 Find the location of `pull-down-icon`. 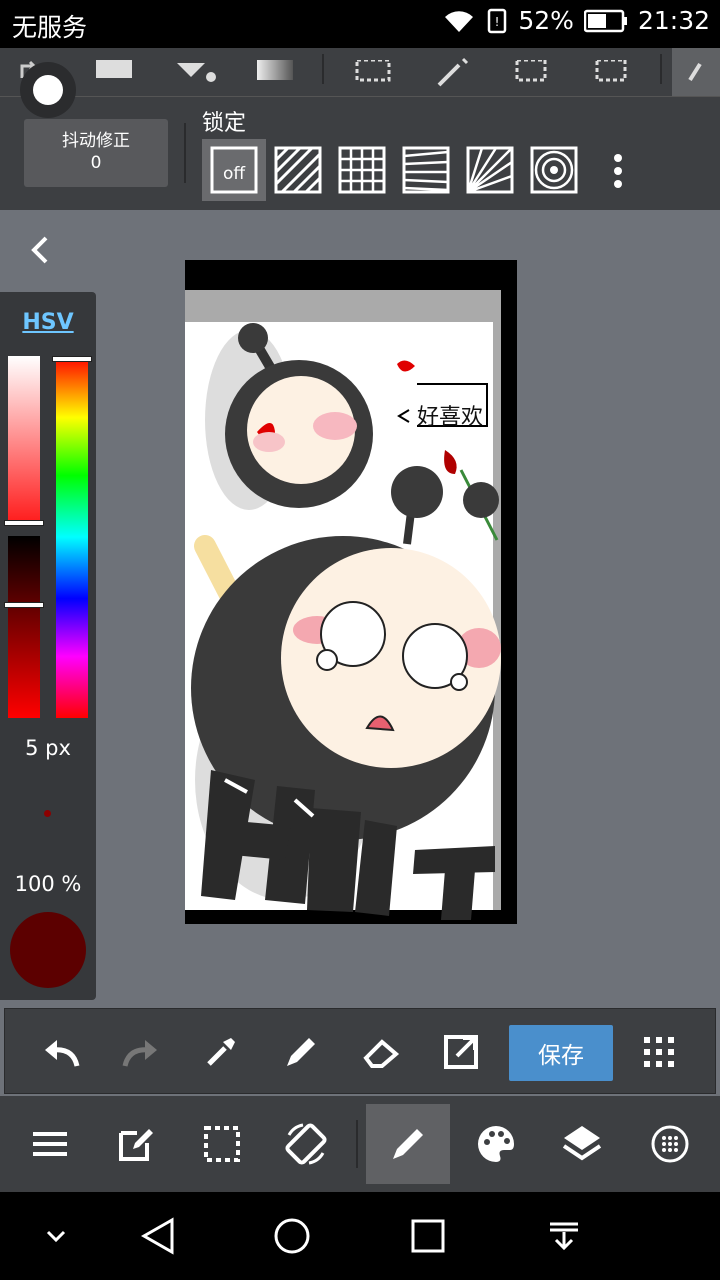

pull-down-icon is located at coordinates (564, 1236).